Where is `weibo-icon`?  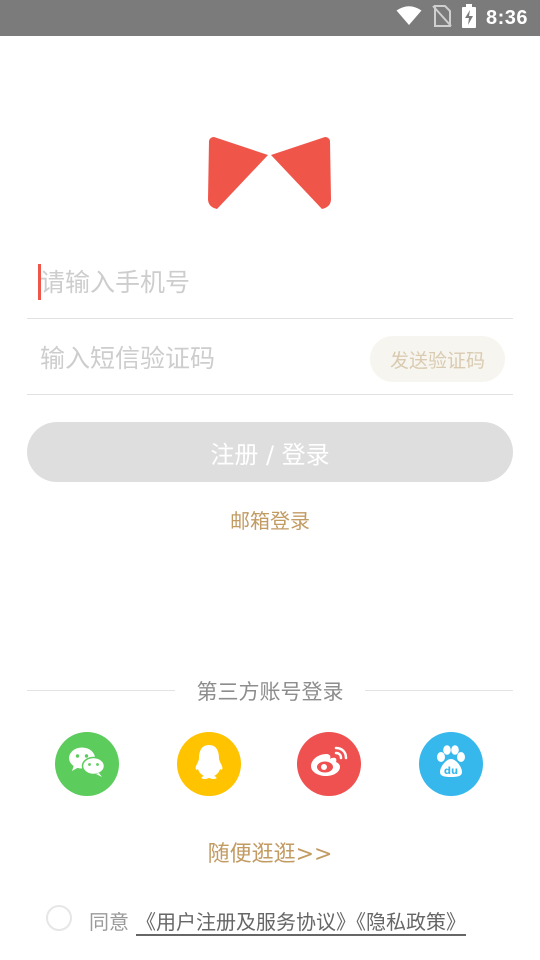 weibo-icon is located at coordinates (329, 764).